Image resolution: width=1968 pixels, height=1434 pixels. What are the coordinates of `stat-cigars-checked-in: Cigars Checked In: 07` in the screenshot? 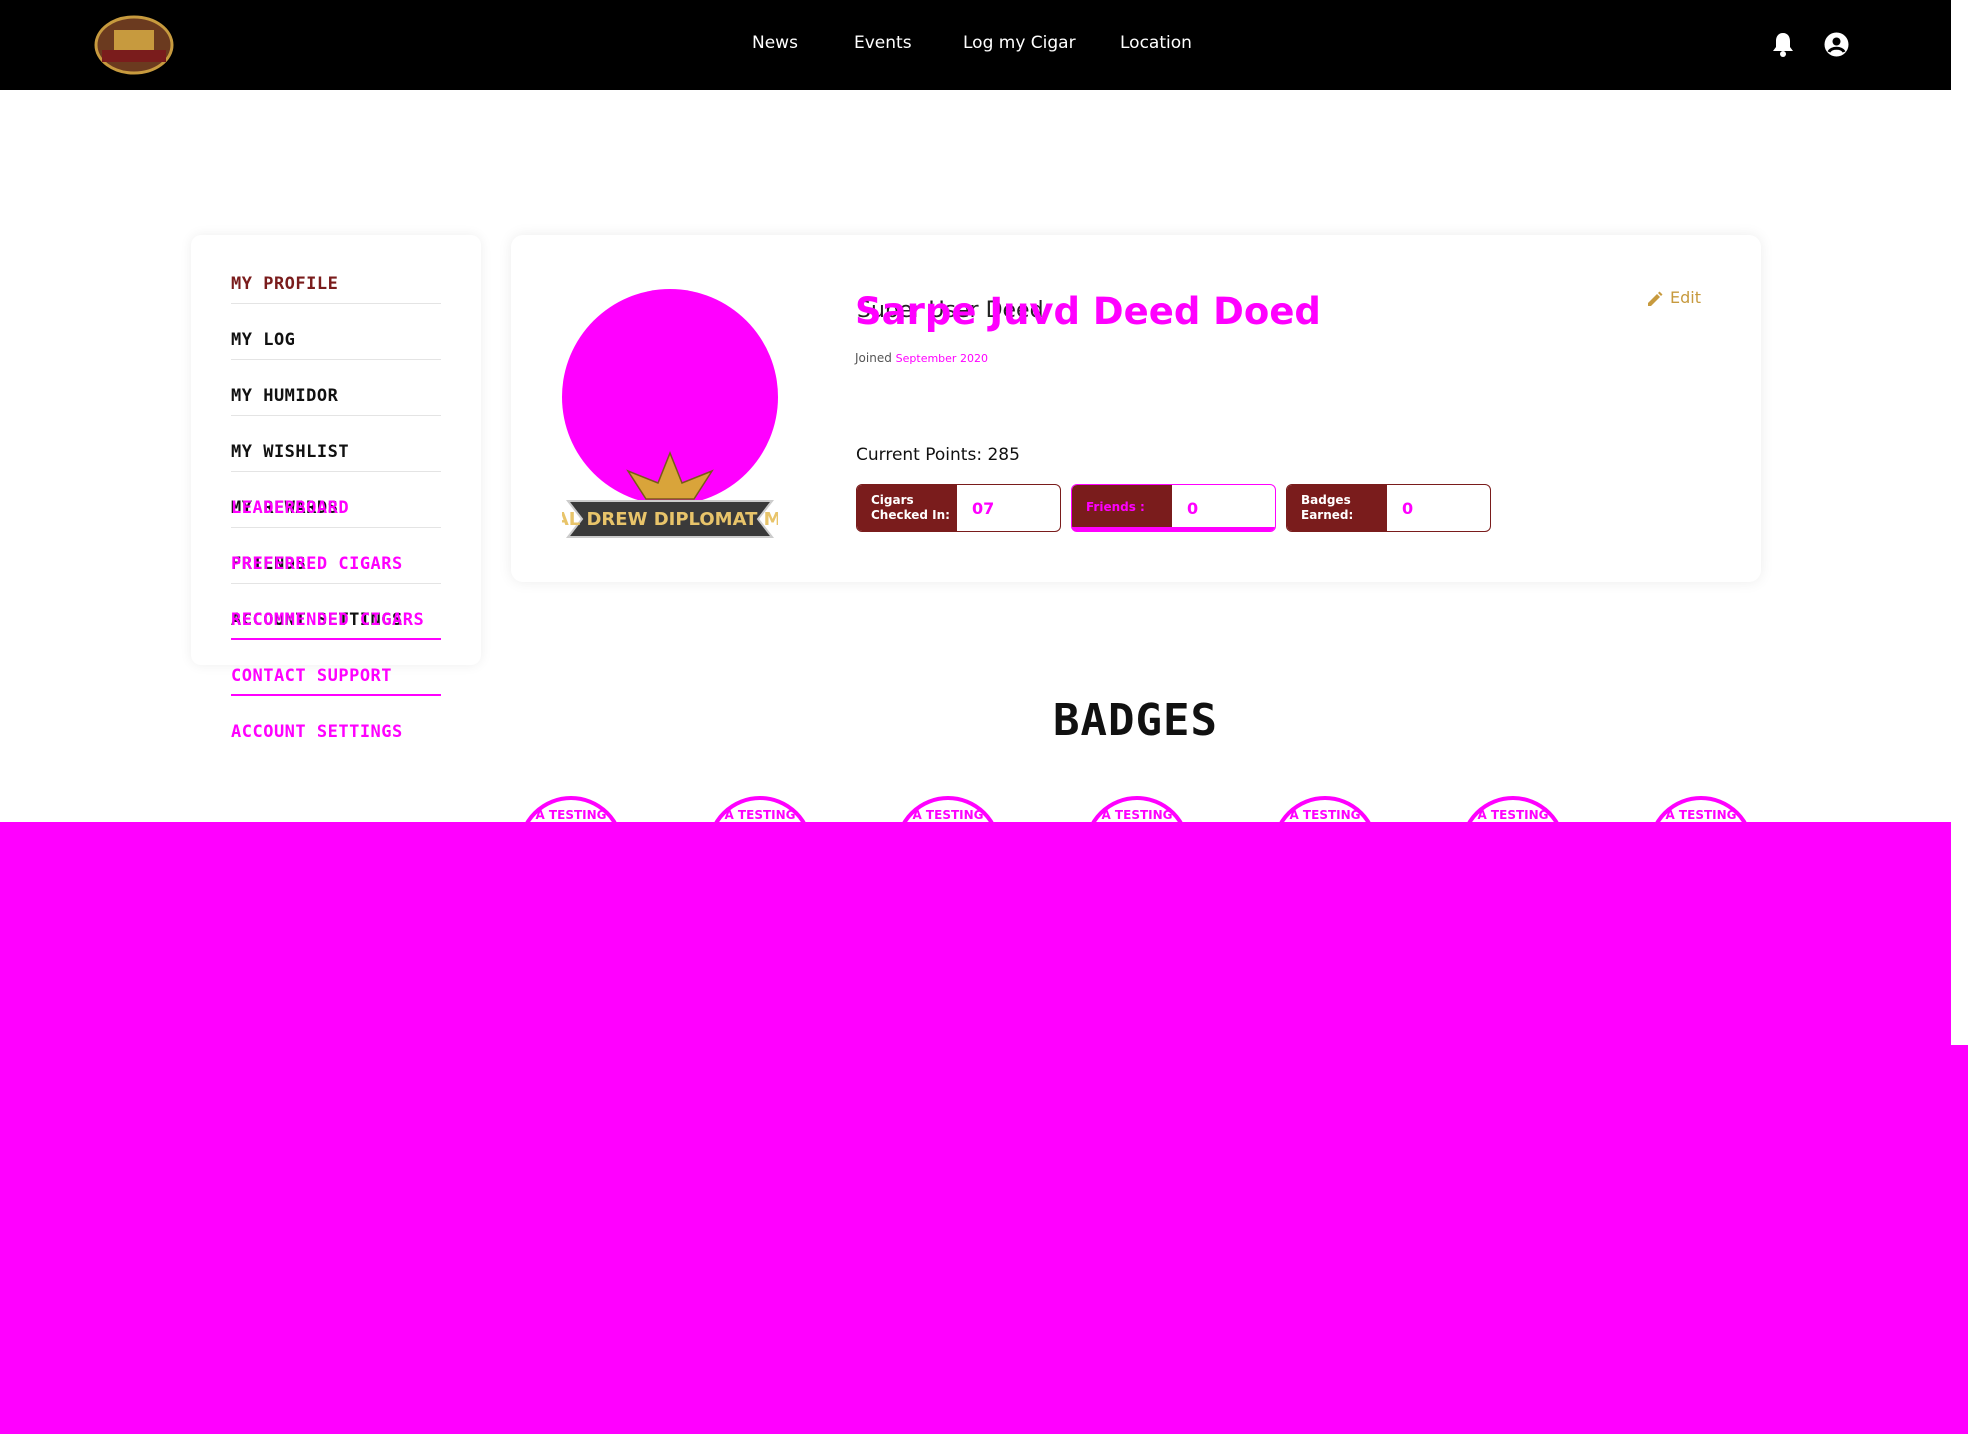 It's located at (958, 508).